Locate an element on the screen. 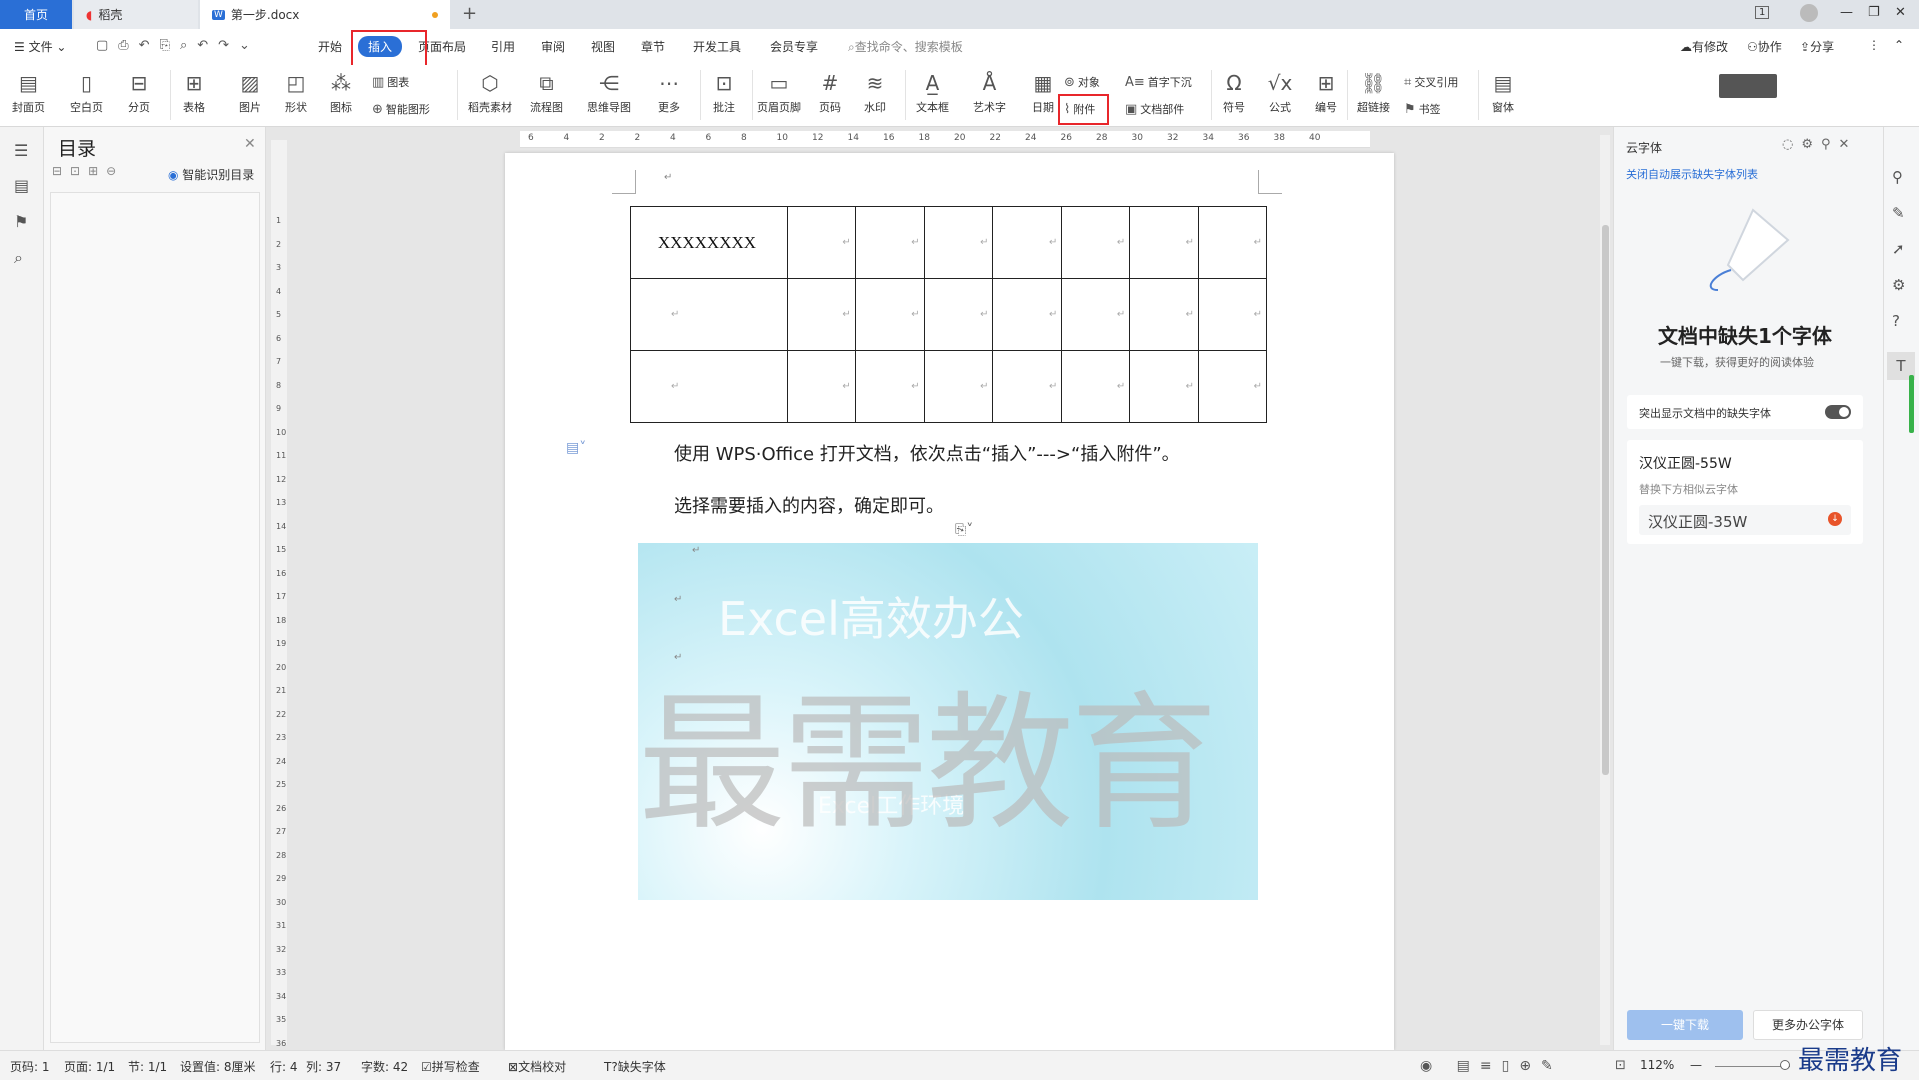 Image resolution: width=1919 pixels, height=1080 pixels. shape-button: ◰ 形状 is located at coordinates (296, 92).